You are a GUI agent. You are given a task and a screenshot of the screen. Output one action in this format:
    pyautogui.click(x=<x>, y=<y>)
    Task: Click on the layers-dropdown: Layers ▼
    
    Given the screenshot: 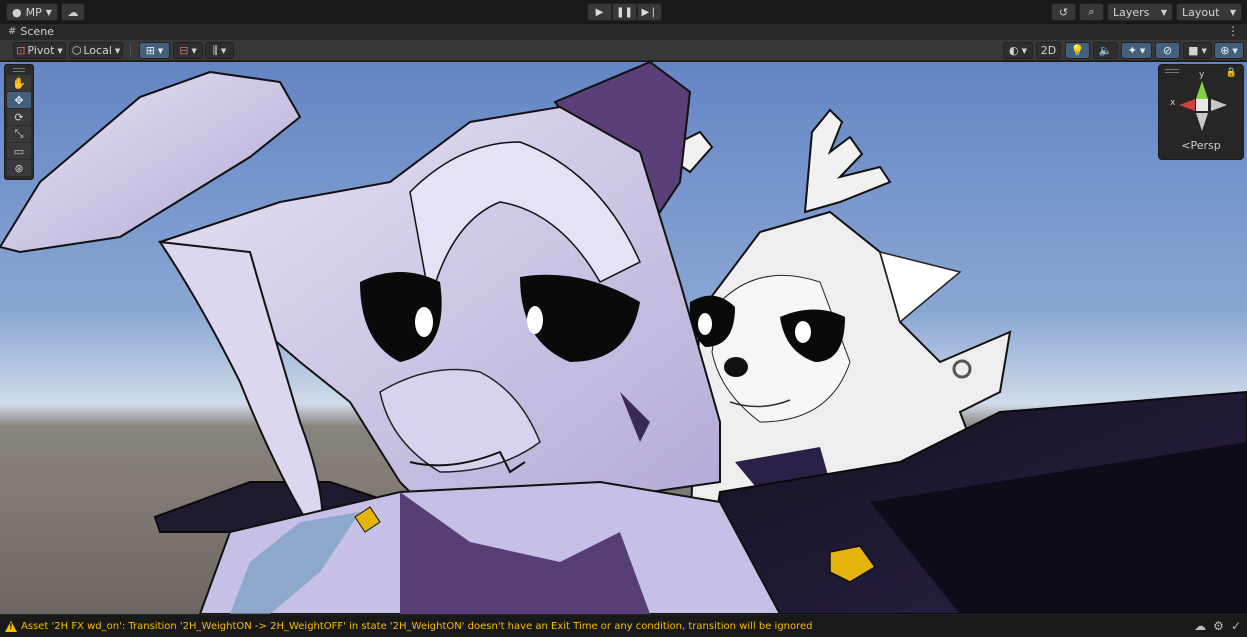 What is the action you would take?
    pyautogui.click(x=1140, y=12)
    